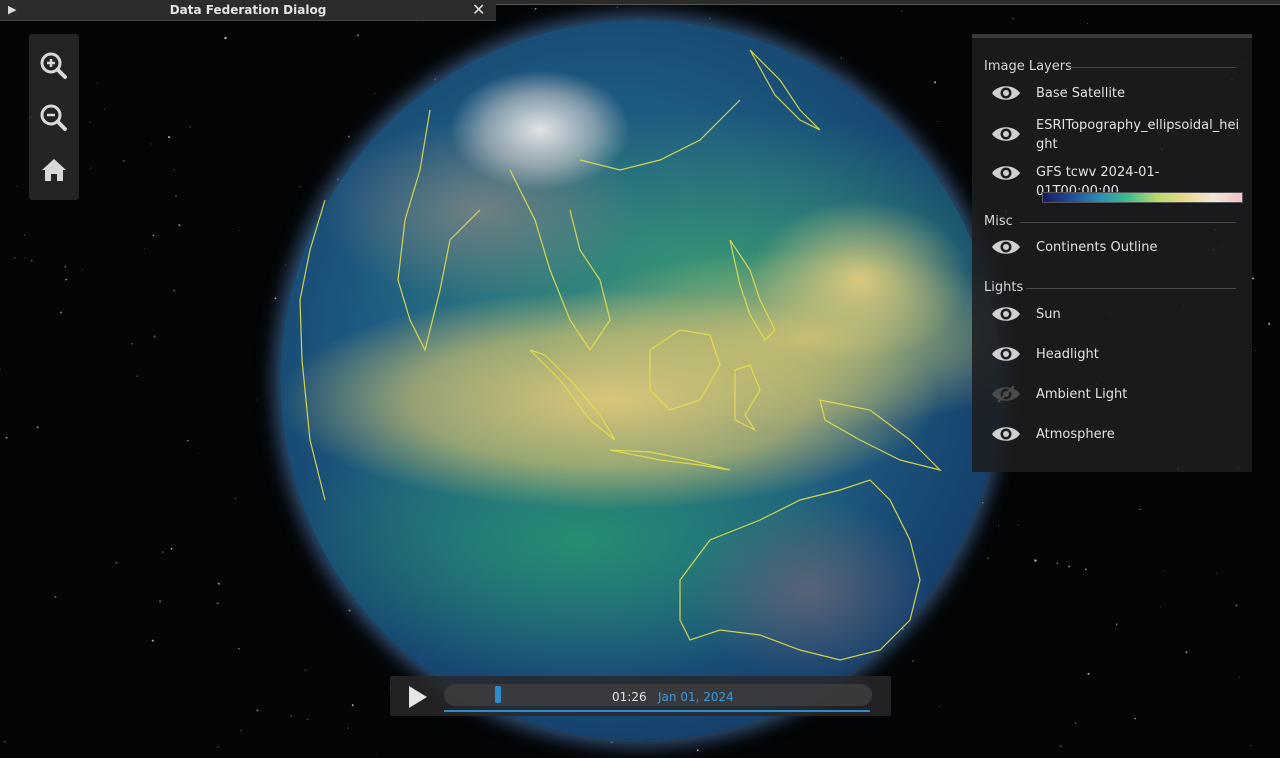 The image size is (1280, 758). I want to click on layer-row-esri-topography: ESRITopography_ellipsoidal_height, so click(1112, 139).